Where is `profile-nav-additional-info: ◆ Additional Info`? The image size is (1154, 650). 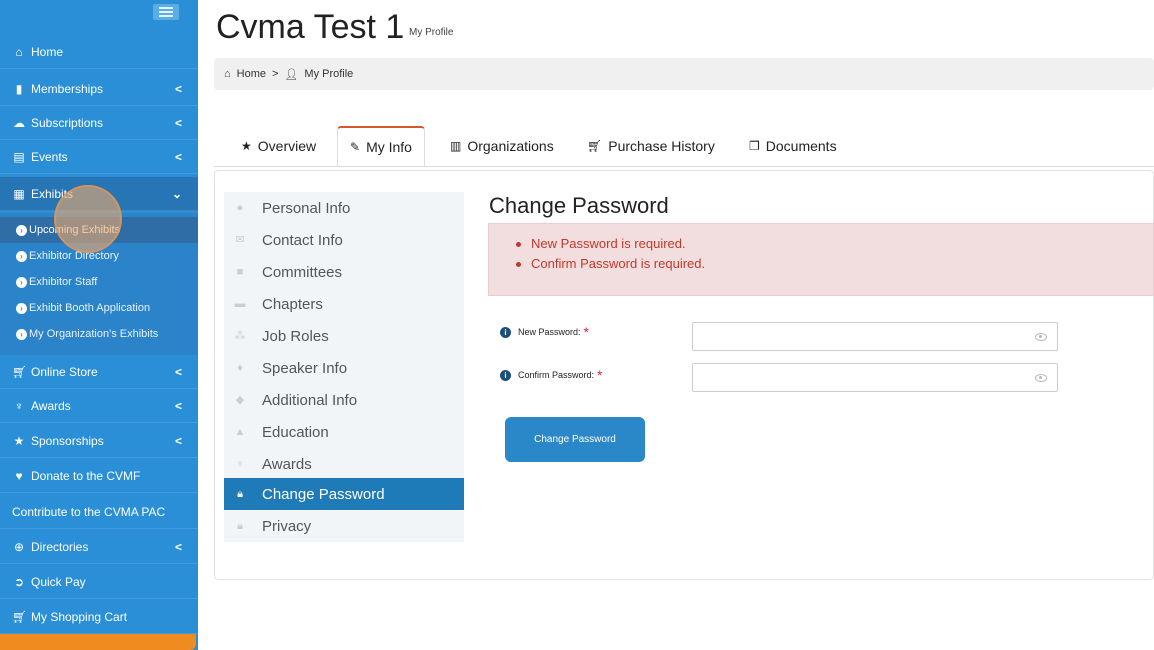 profile-nav-additional-info: ◆ Additional Info is located at coordinates (344, 400).